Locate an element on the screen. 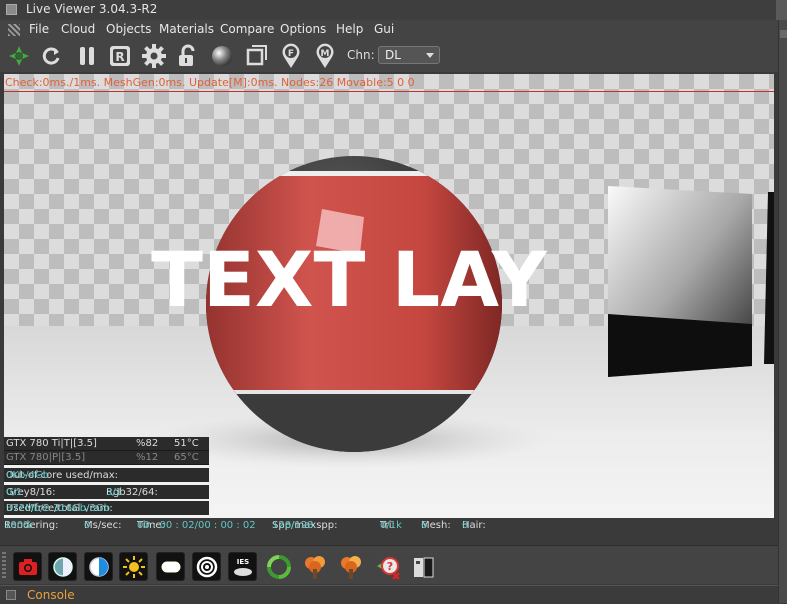  vram-row: Used/free/total vram: 372Mb/2.316Gb/3Gb is located at coordinates (106, 508).